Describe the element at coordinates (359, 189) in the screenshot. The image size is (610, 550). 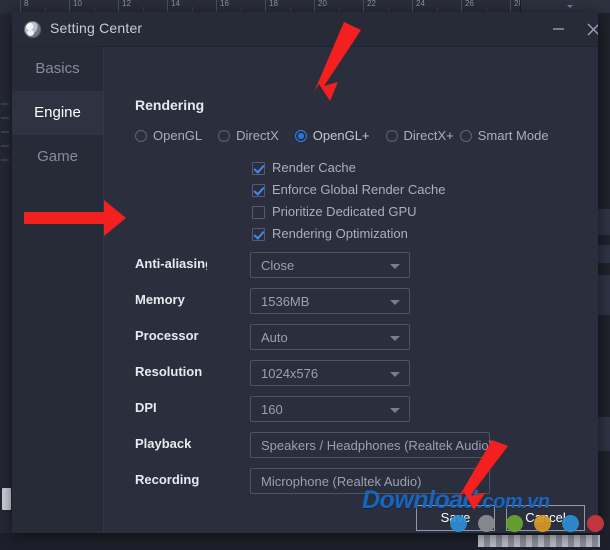
I see `checkbox-label: Enforce Global Render Cache` at that location.